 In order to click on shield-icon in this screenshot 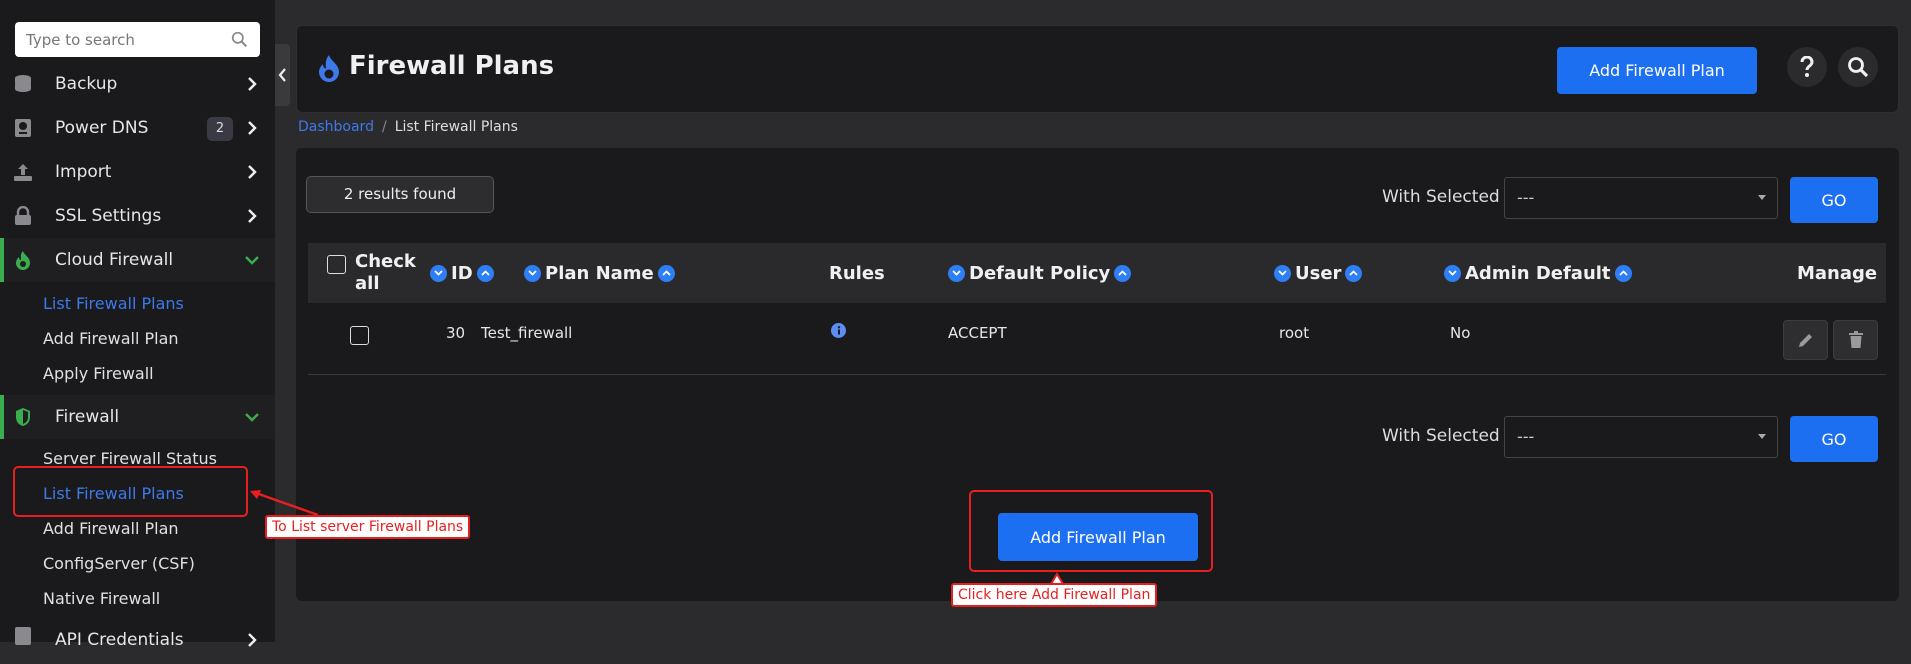, I will do `click(23, 417)`.